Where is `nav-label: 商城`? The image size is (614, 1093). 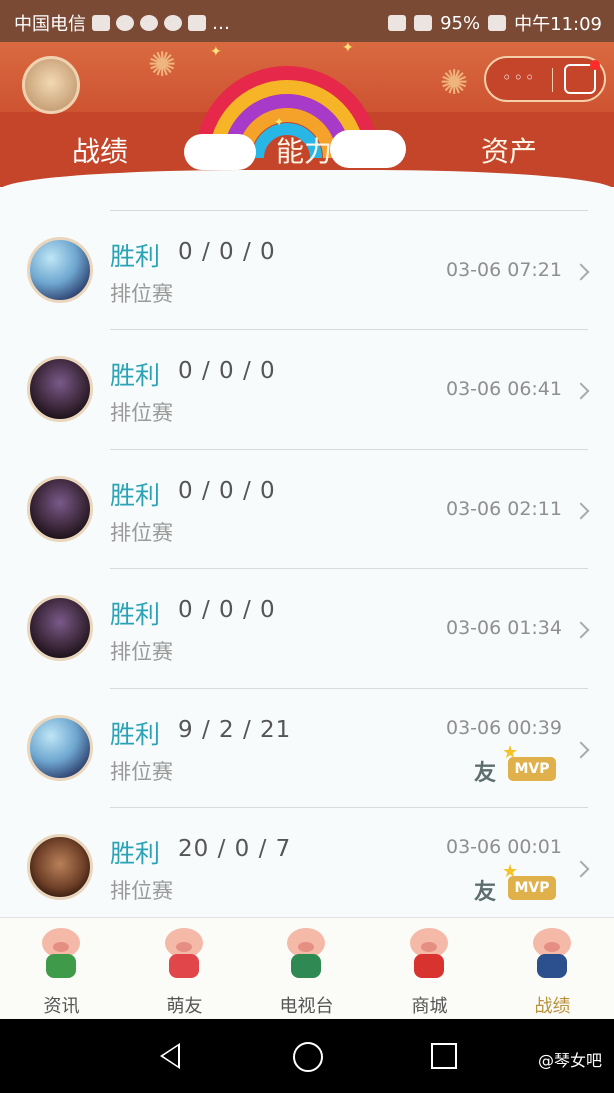 nav-label: 商城 is located at coordinates (429, 1006).